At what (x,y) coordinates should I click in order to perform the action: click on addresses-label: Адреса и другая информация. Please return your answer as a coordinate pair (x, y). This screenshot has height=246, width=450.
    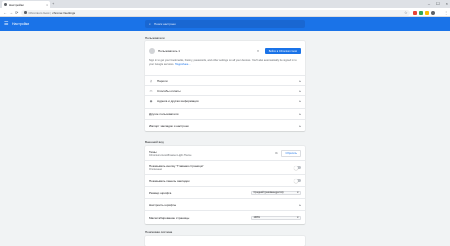
    Looking at the image, I should click on (178, 100).